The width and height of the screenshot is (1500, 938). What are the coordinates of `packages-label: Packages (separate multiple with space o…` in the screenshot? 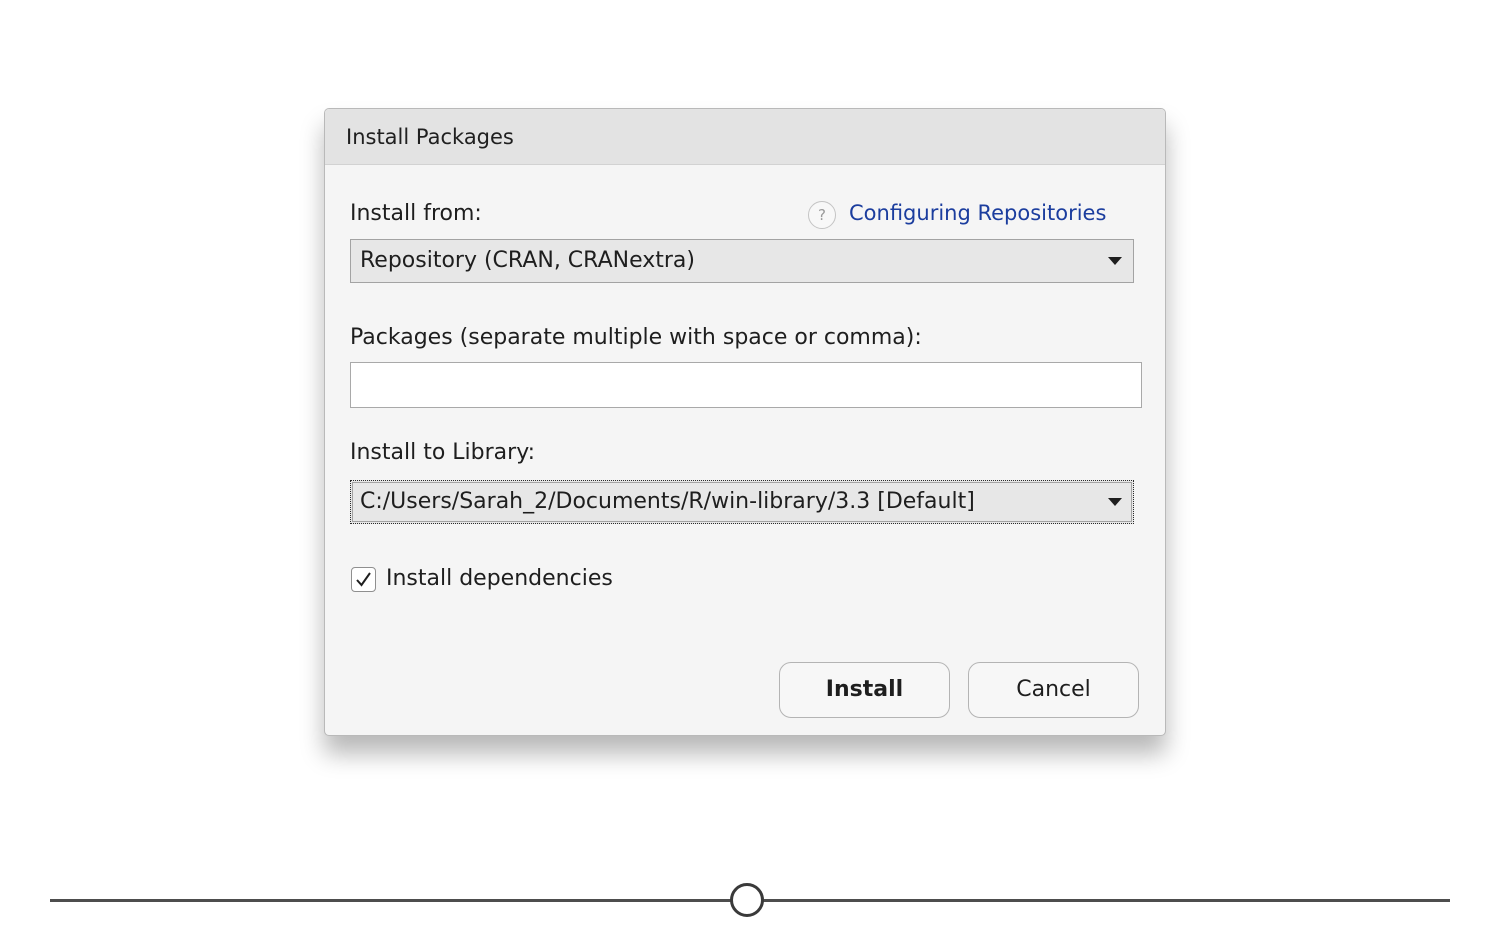 It's located at (636, 337).